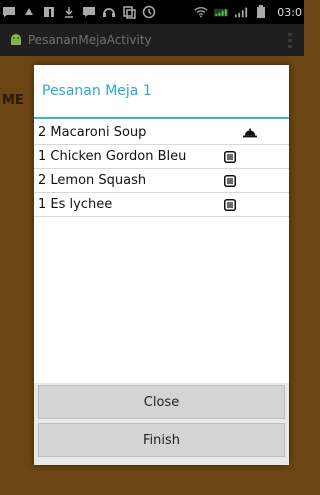 This screenshot has height=495, width=320. I want to click on message-icon, so click(9, 12).